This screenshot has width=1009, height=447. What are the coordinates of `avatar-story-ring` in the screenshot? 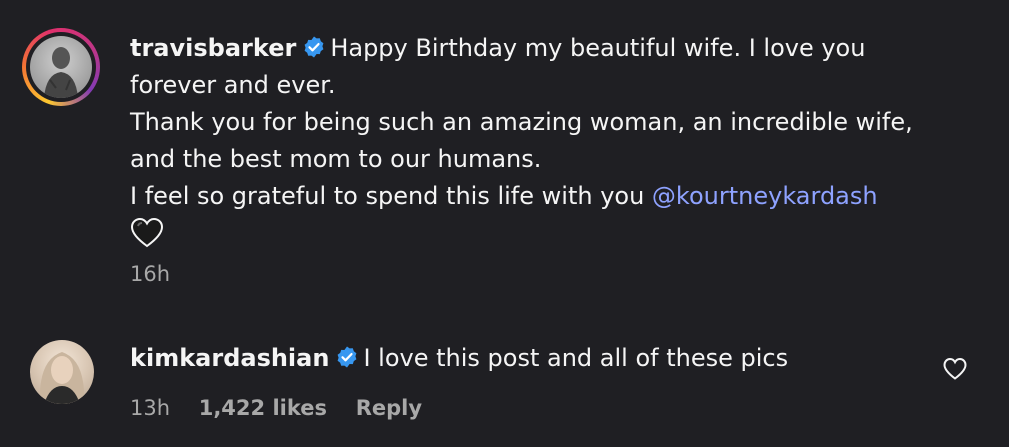 It's located at (61, 67).